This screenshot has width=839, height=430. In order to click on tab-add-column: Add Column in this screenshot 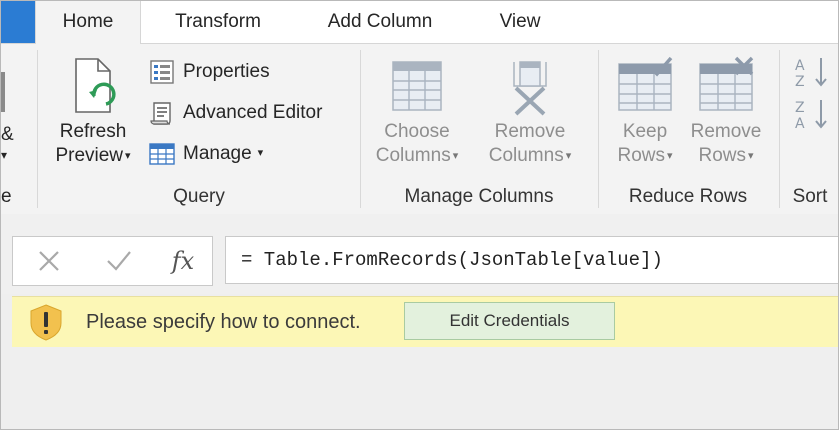, I will do `click(380, 22)`.